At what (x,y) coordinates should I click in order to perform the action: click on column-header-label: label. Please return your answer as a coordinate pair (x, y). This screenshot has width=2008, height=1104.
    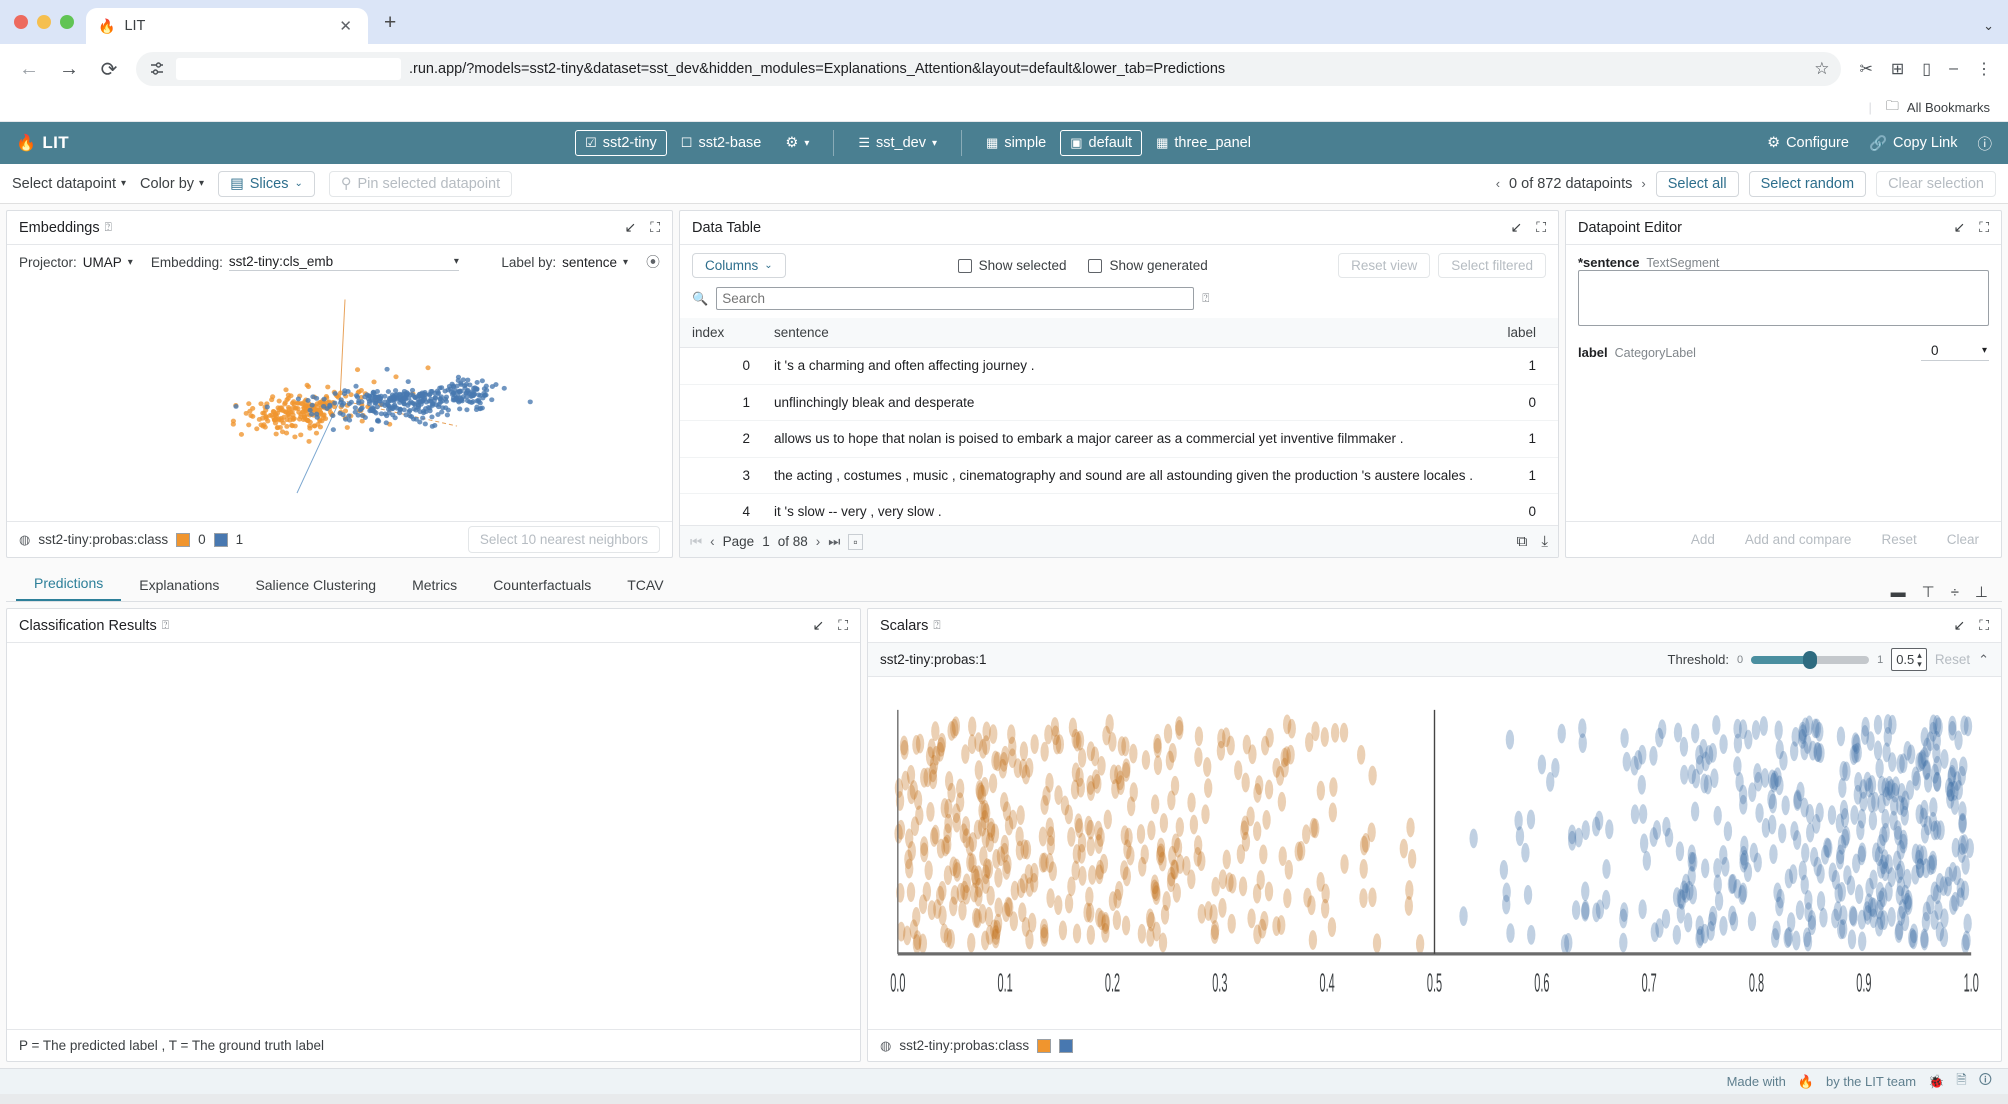
    Looking at the image, I should click on (1523, 333).